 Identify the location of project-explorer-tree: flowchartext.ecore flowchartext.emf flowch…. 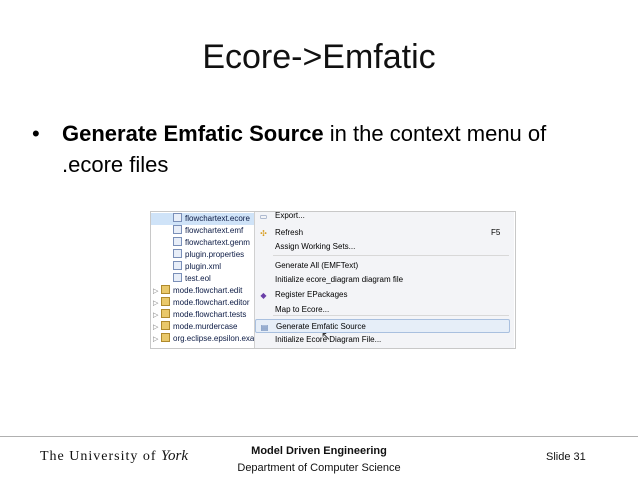
(212, 280).